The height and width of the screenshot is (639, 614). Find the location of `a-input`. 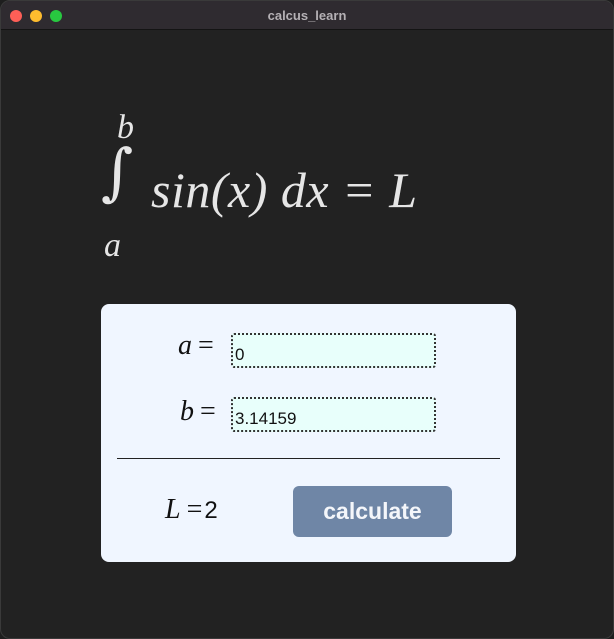

a-input is located at coordinates (333, 350).